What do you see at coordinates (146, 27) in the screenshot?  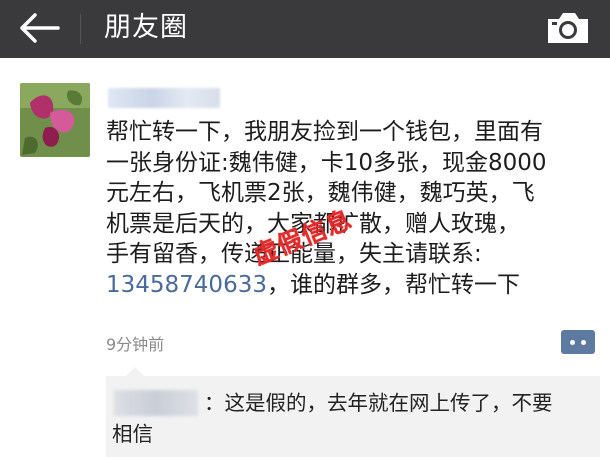 I see `page-title: 朋友圈` at bounding box center [146, 27].